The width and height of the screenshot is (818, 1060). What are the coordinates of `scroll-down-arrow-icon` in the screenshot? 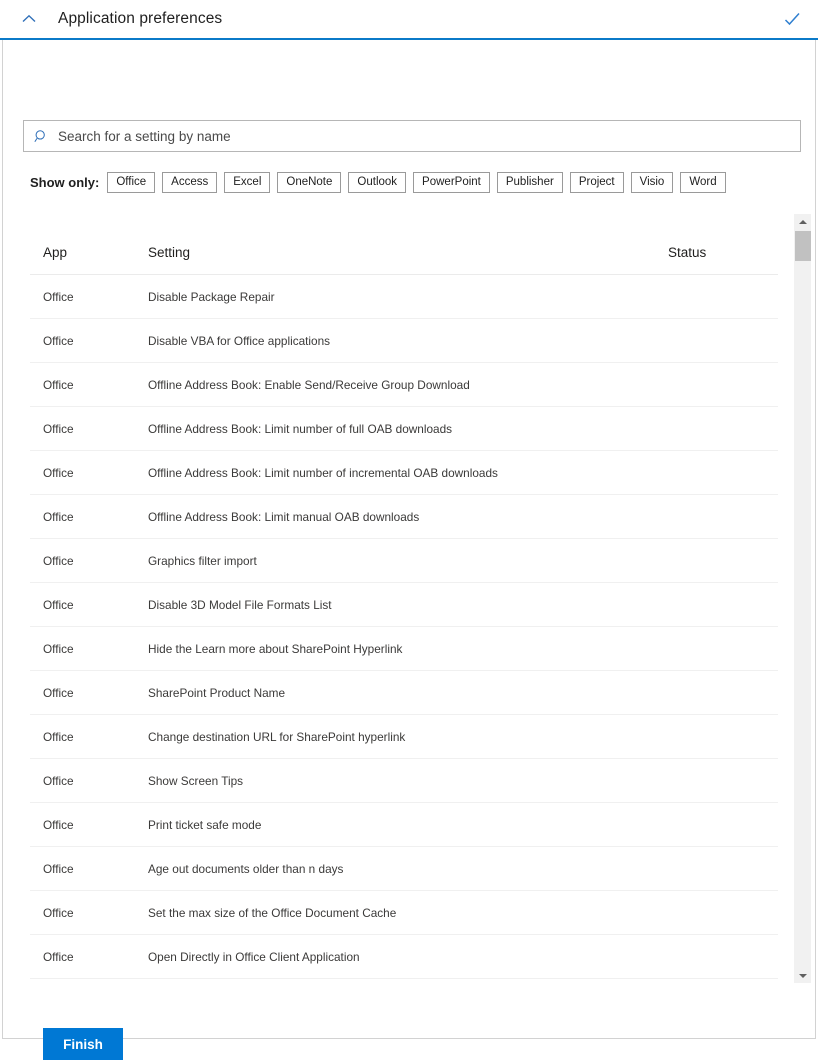 It's located at (803, 975).